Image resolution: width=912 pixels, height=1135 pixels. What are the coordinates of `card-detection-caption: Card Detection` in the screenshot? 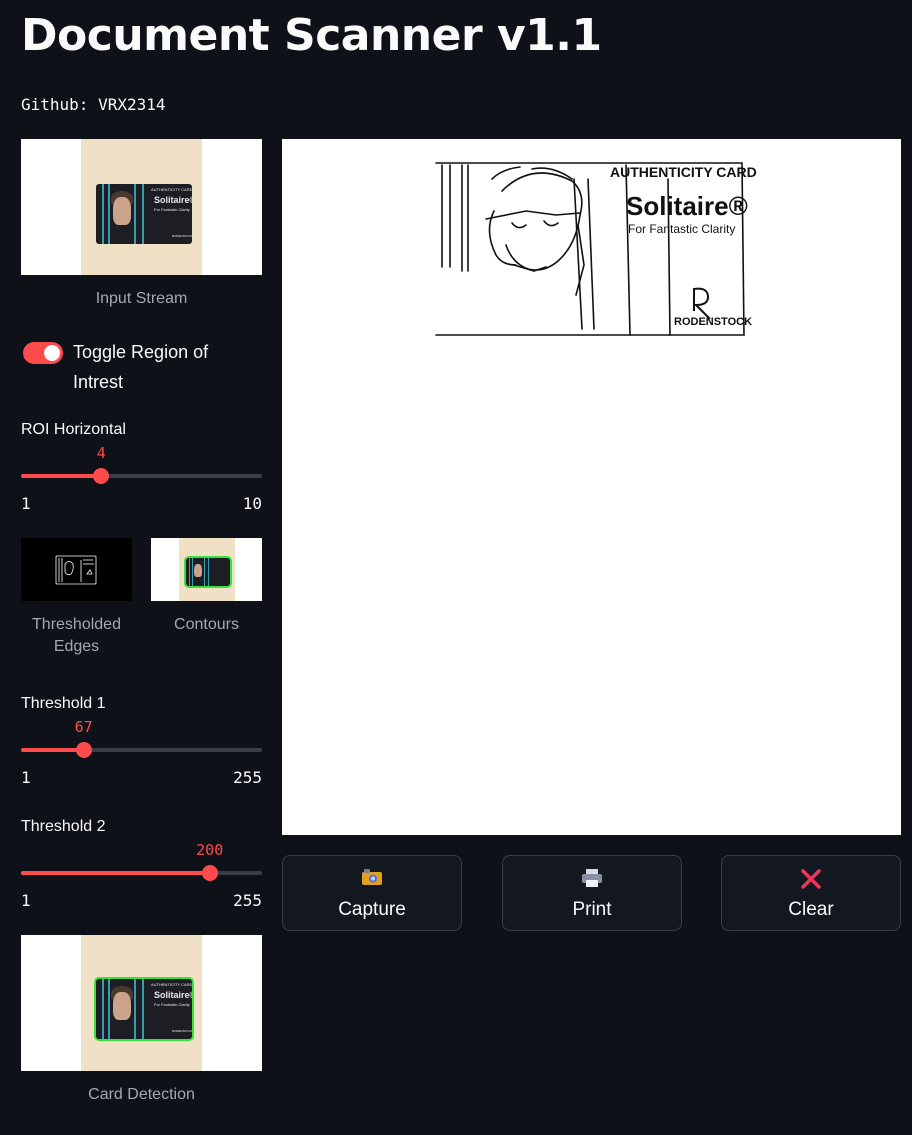 It's located at (141, 1094).